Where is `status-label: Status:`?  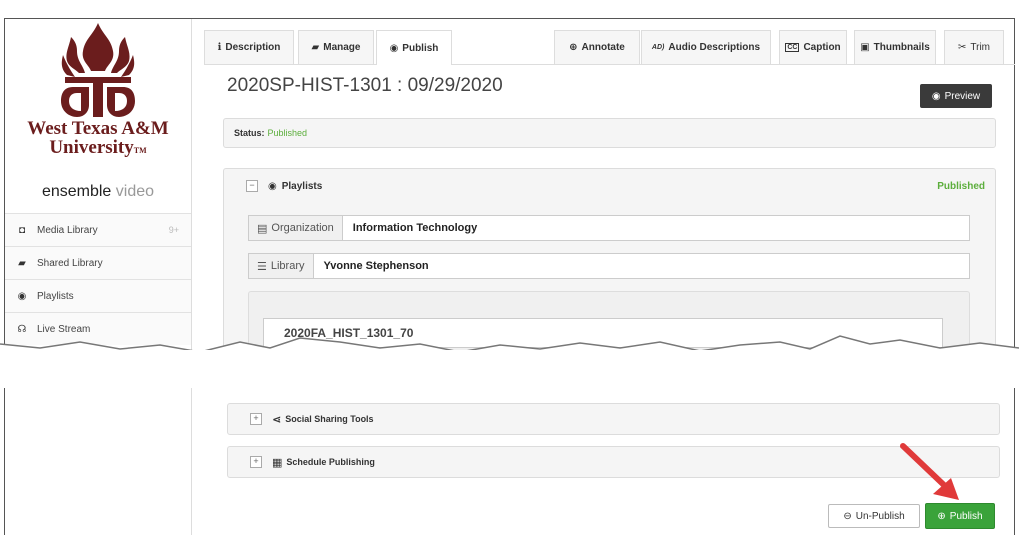
status-label: Status: is located at coordinates (249, 133).